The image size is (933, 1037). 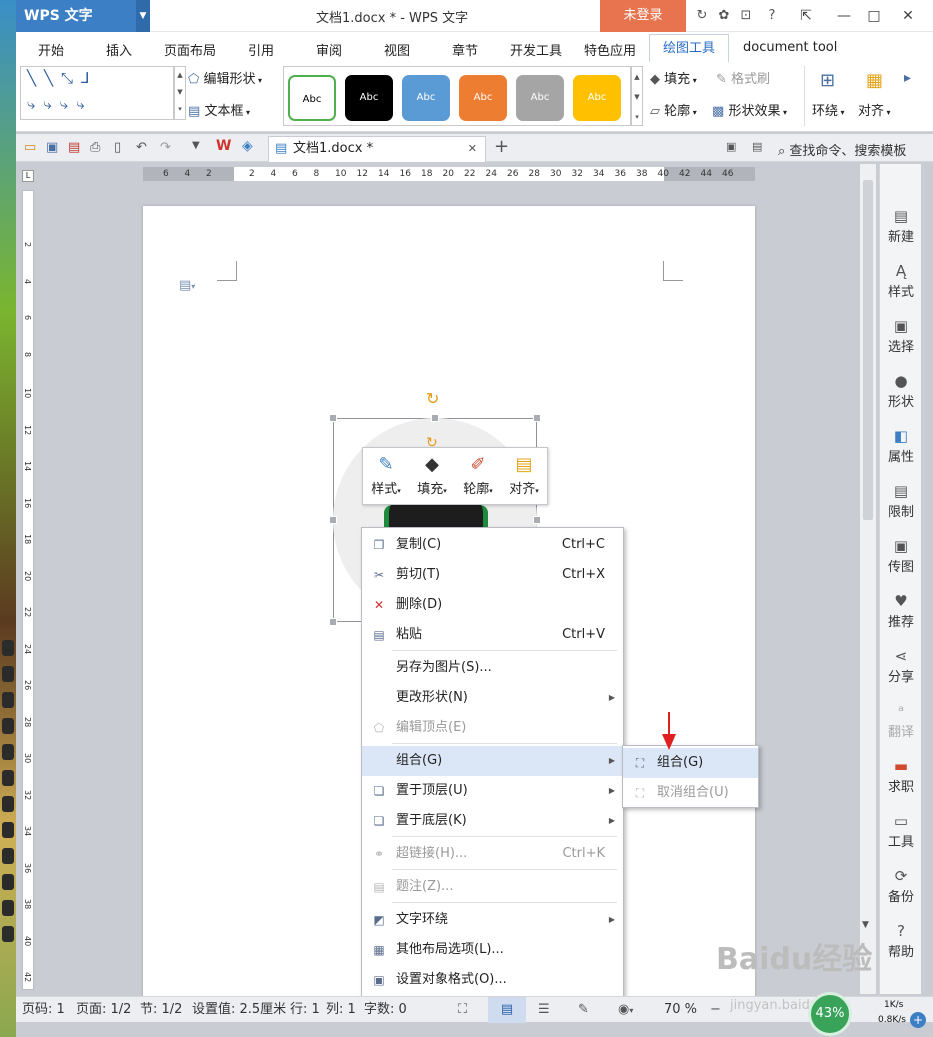 I want to click on style-gray: Abc, so click(x=540, y=98).